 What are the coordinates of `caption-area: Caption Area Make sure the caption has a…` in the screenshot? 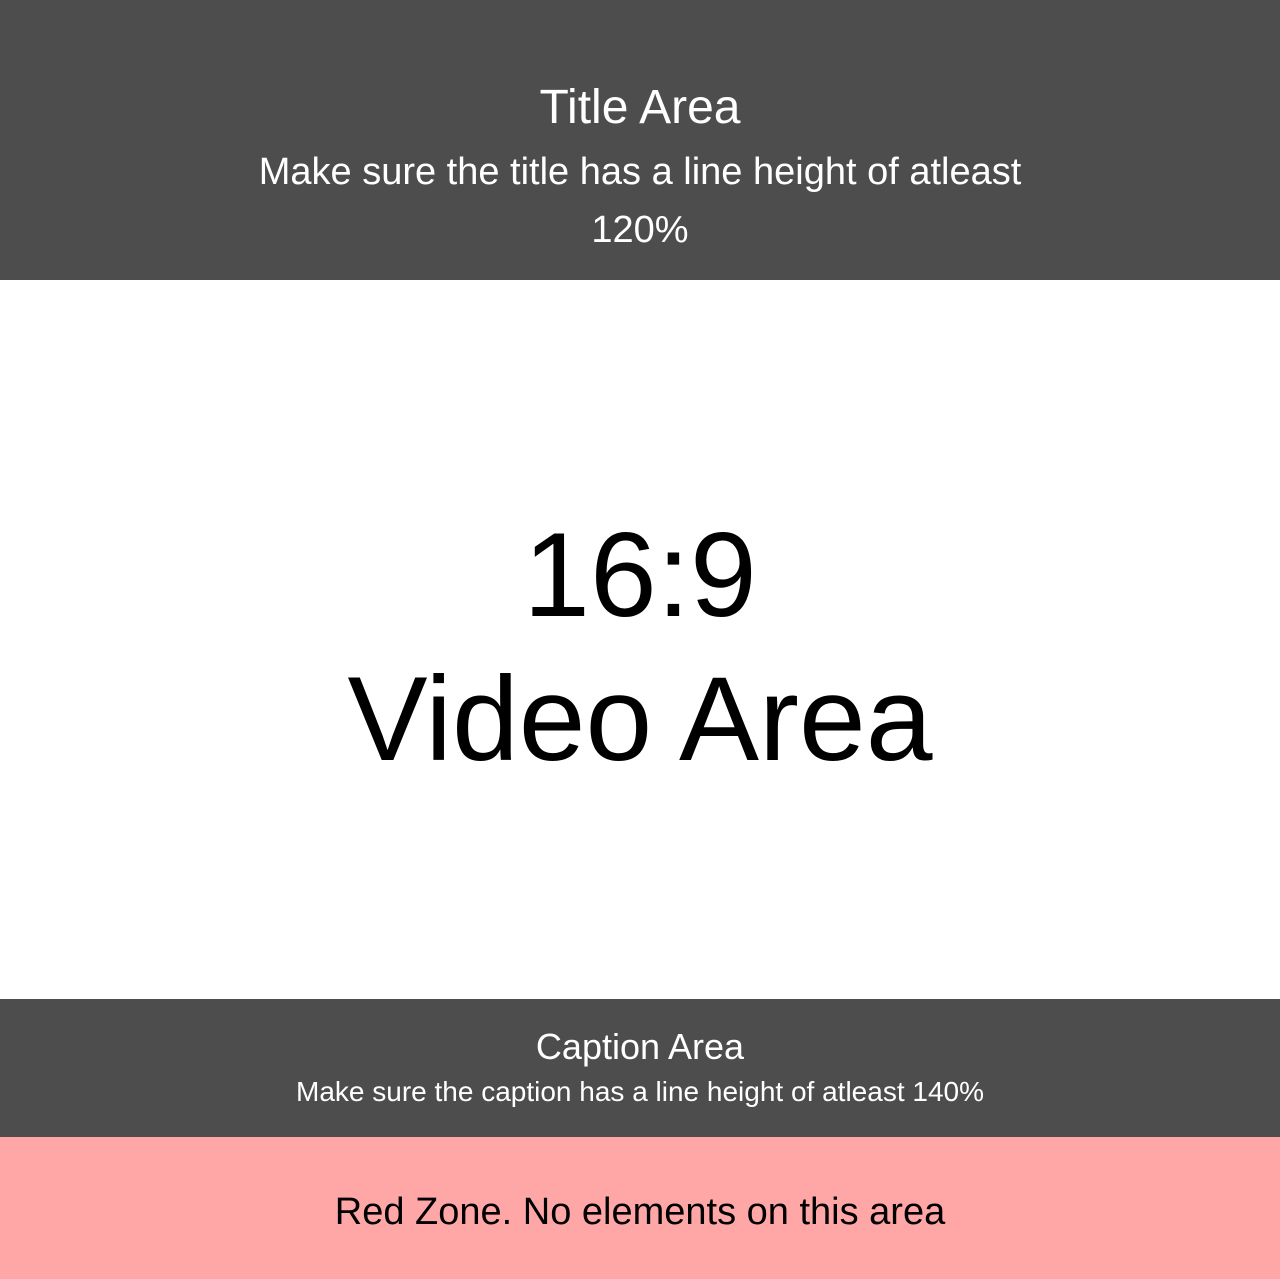 It's located at (640, 1068).